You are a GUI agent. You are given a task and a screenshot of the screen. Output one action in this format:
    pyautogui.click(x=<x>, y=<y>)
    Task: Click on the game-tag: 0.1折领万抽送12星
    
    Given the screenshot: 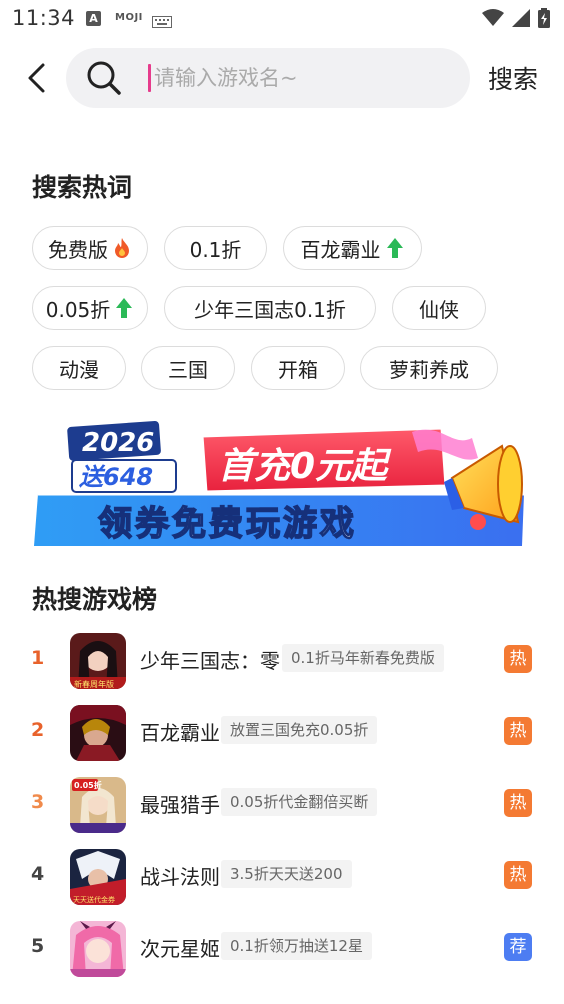 What is the action you would take?
    pyautogui.click(x=296, y=946)
    